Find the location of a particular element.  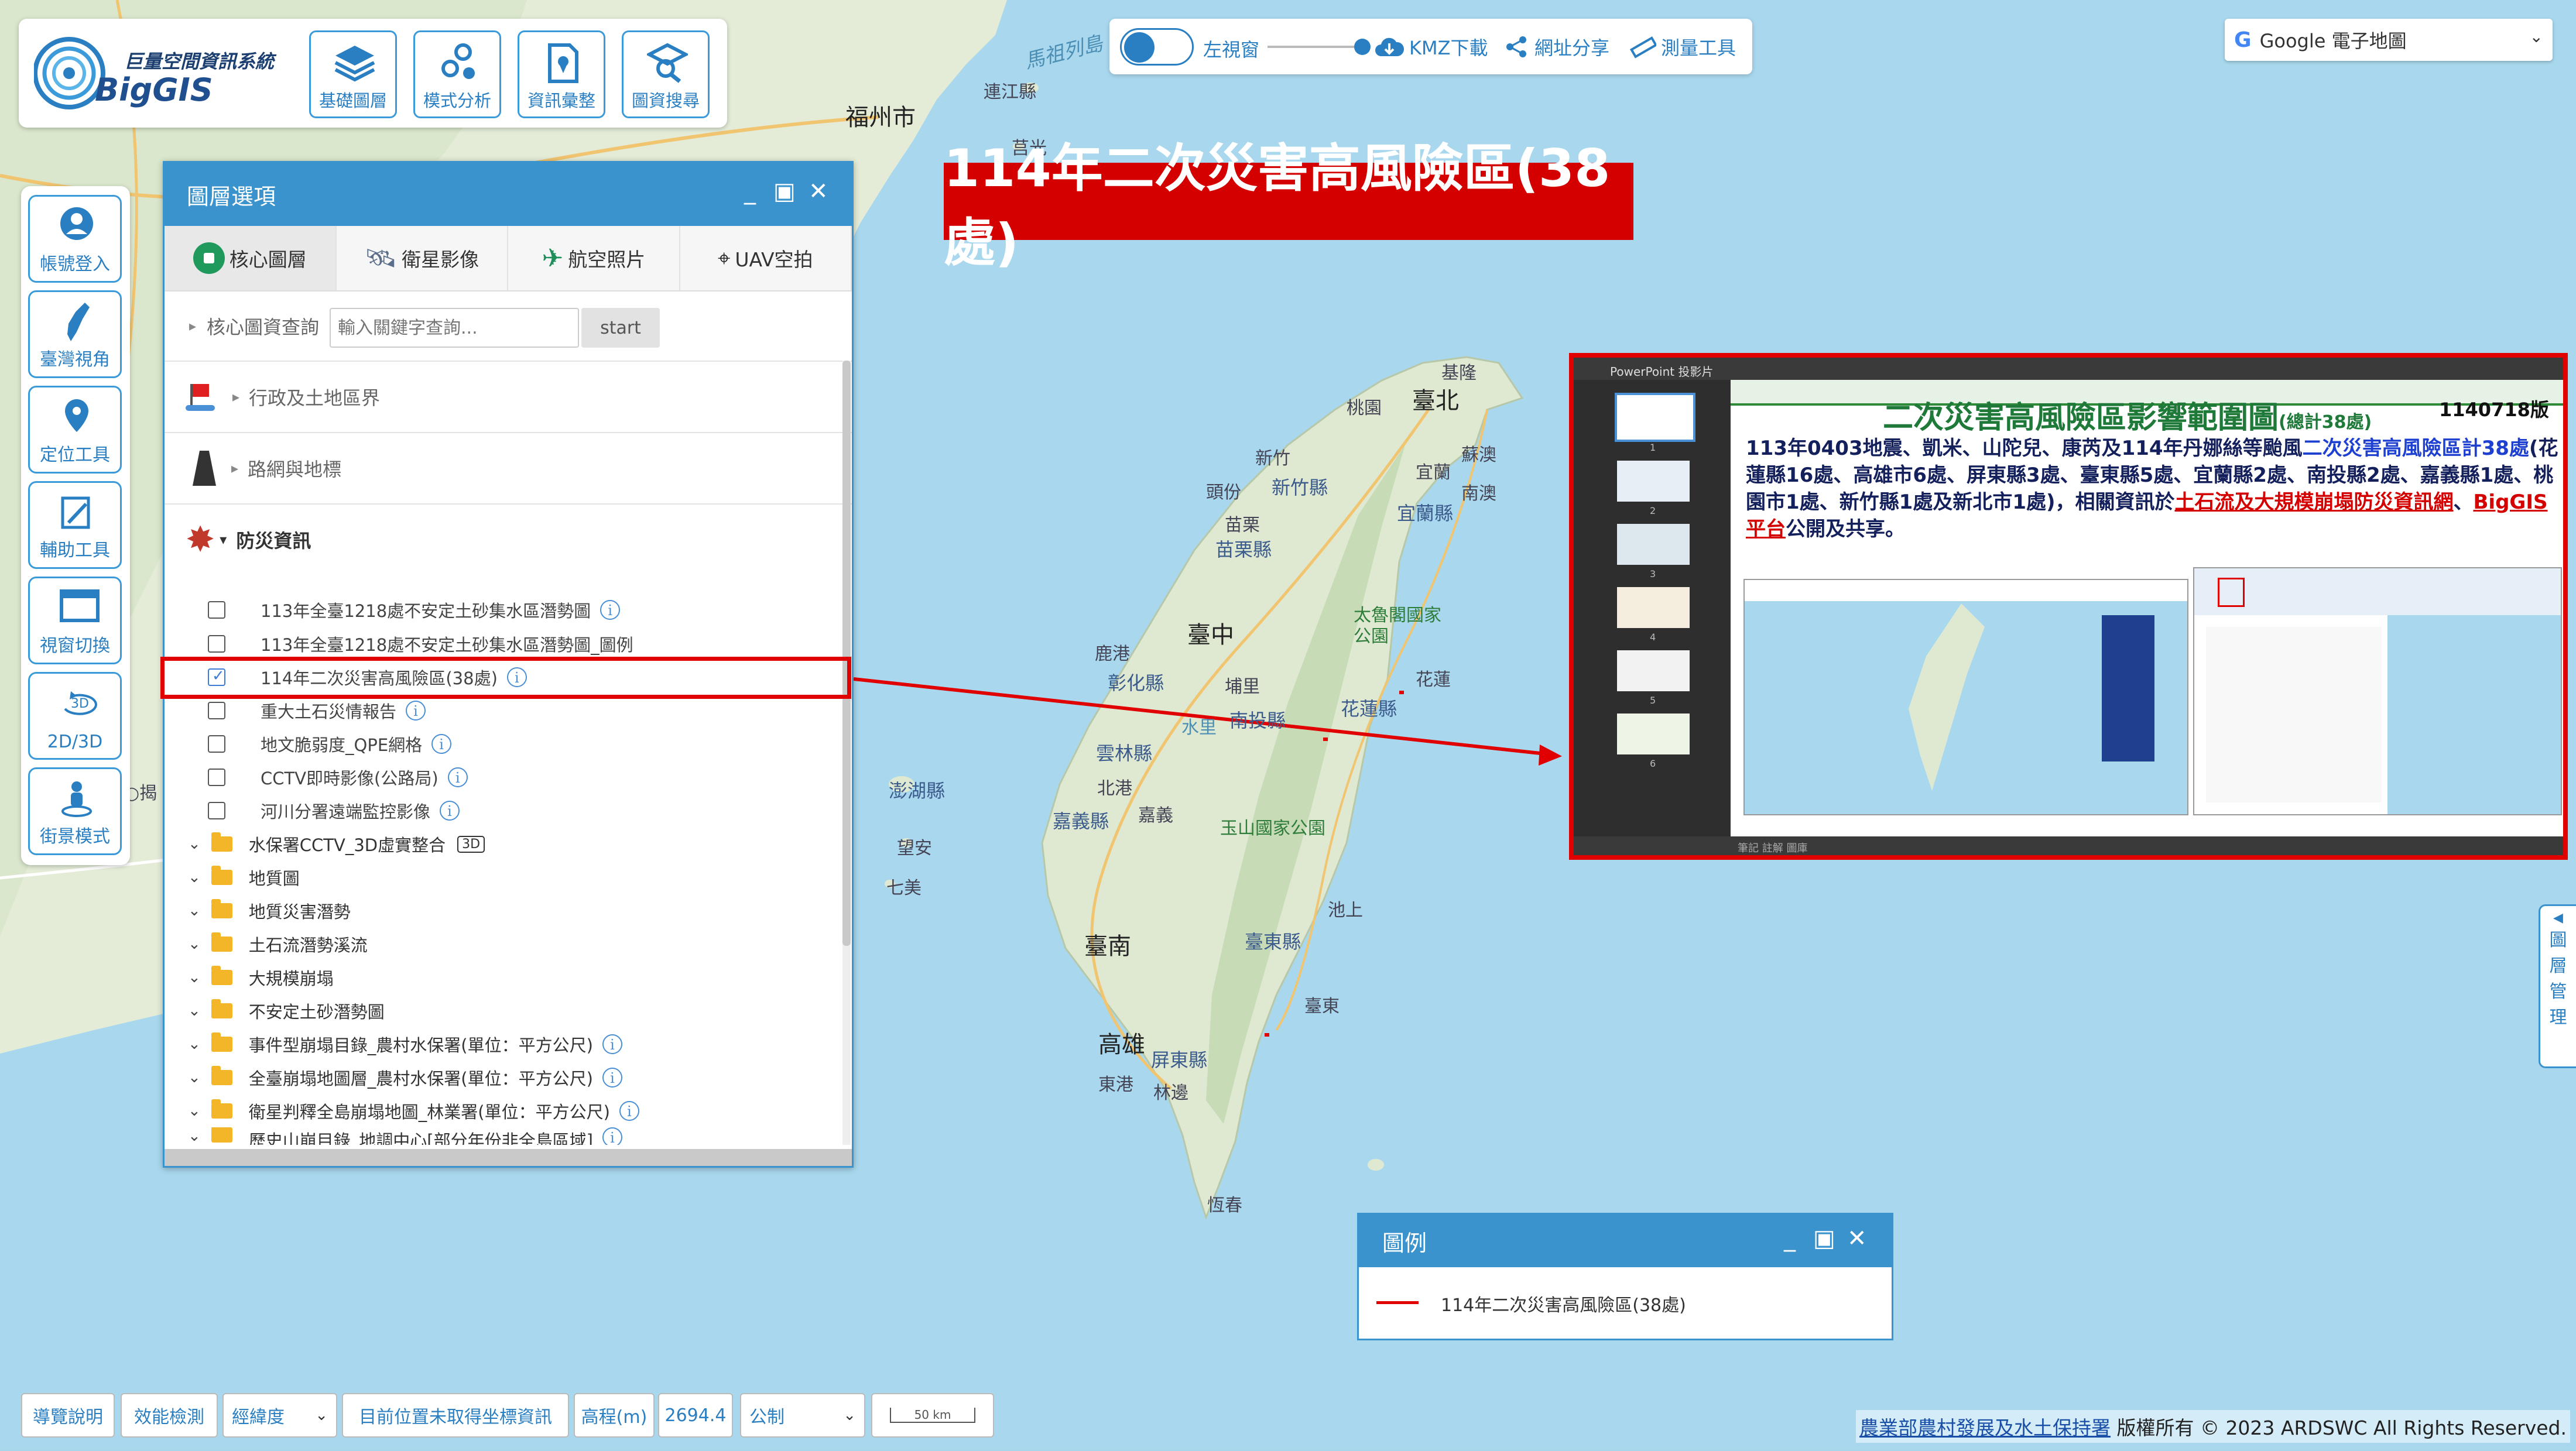

folder-row: ⌄ 地質圖 is located at coordinates (501, 877).